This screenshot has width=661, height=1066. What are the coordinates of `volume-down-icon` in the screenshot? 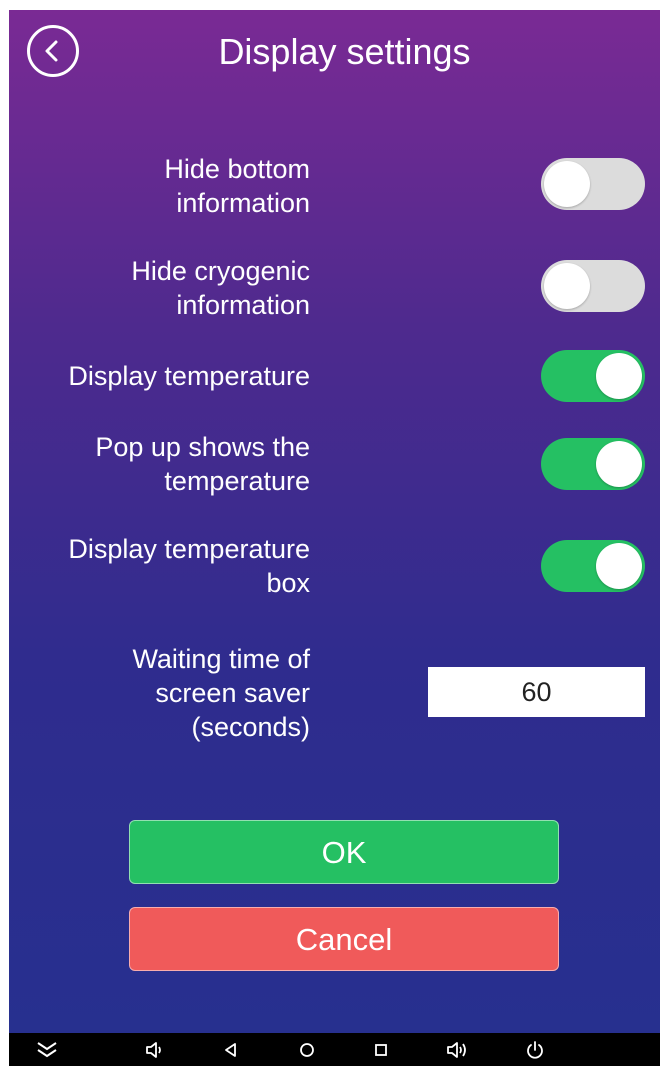 It's located at (155, 1050).